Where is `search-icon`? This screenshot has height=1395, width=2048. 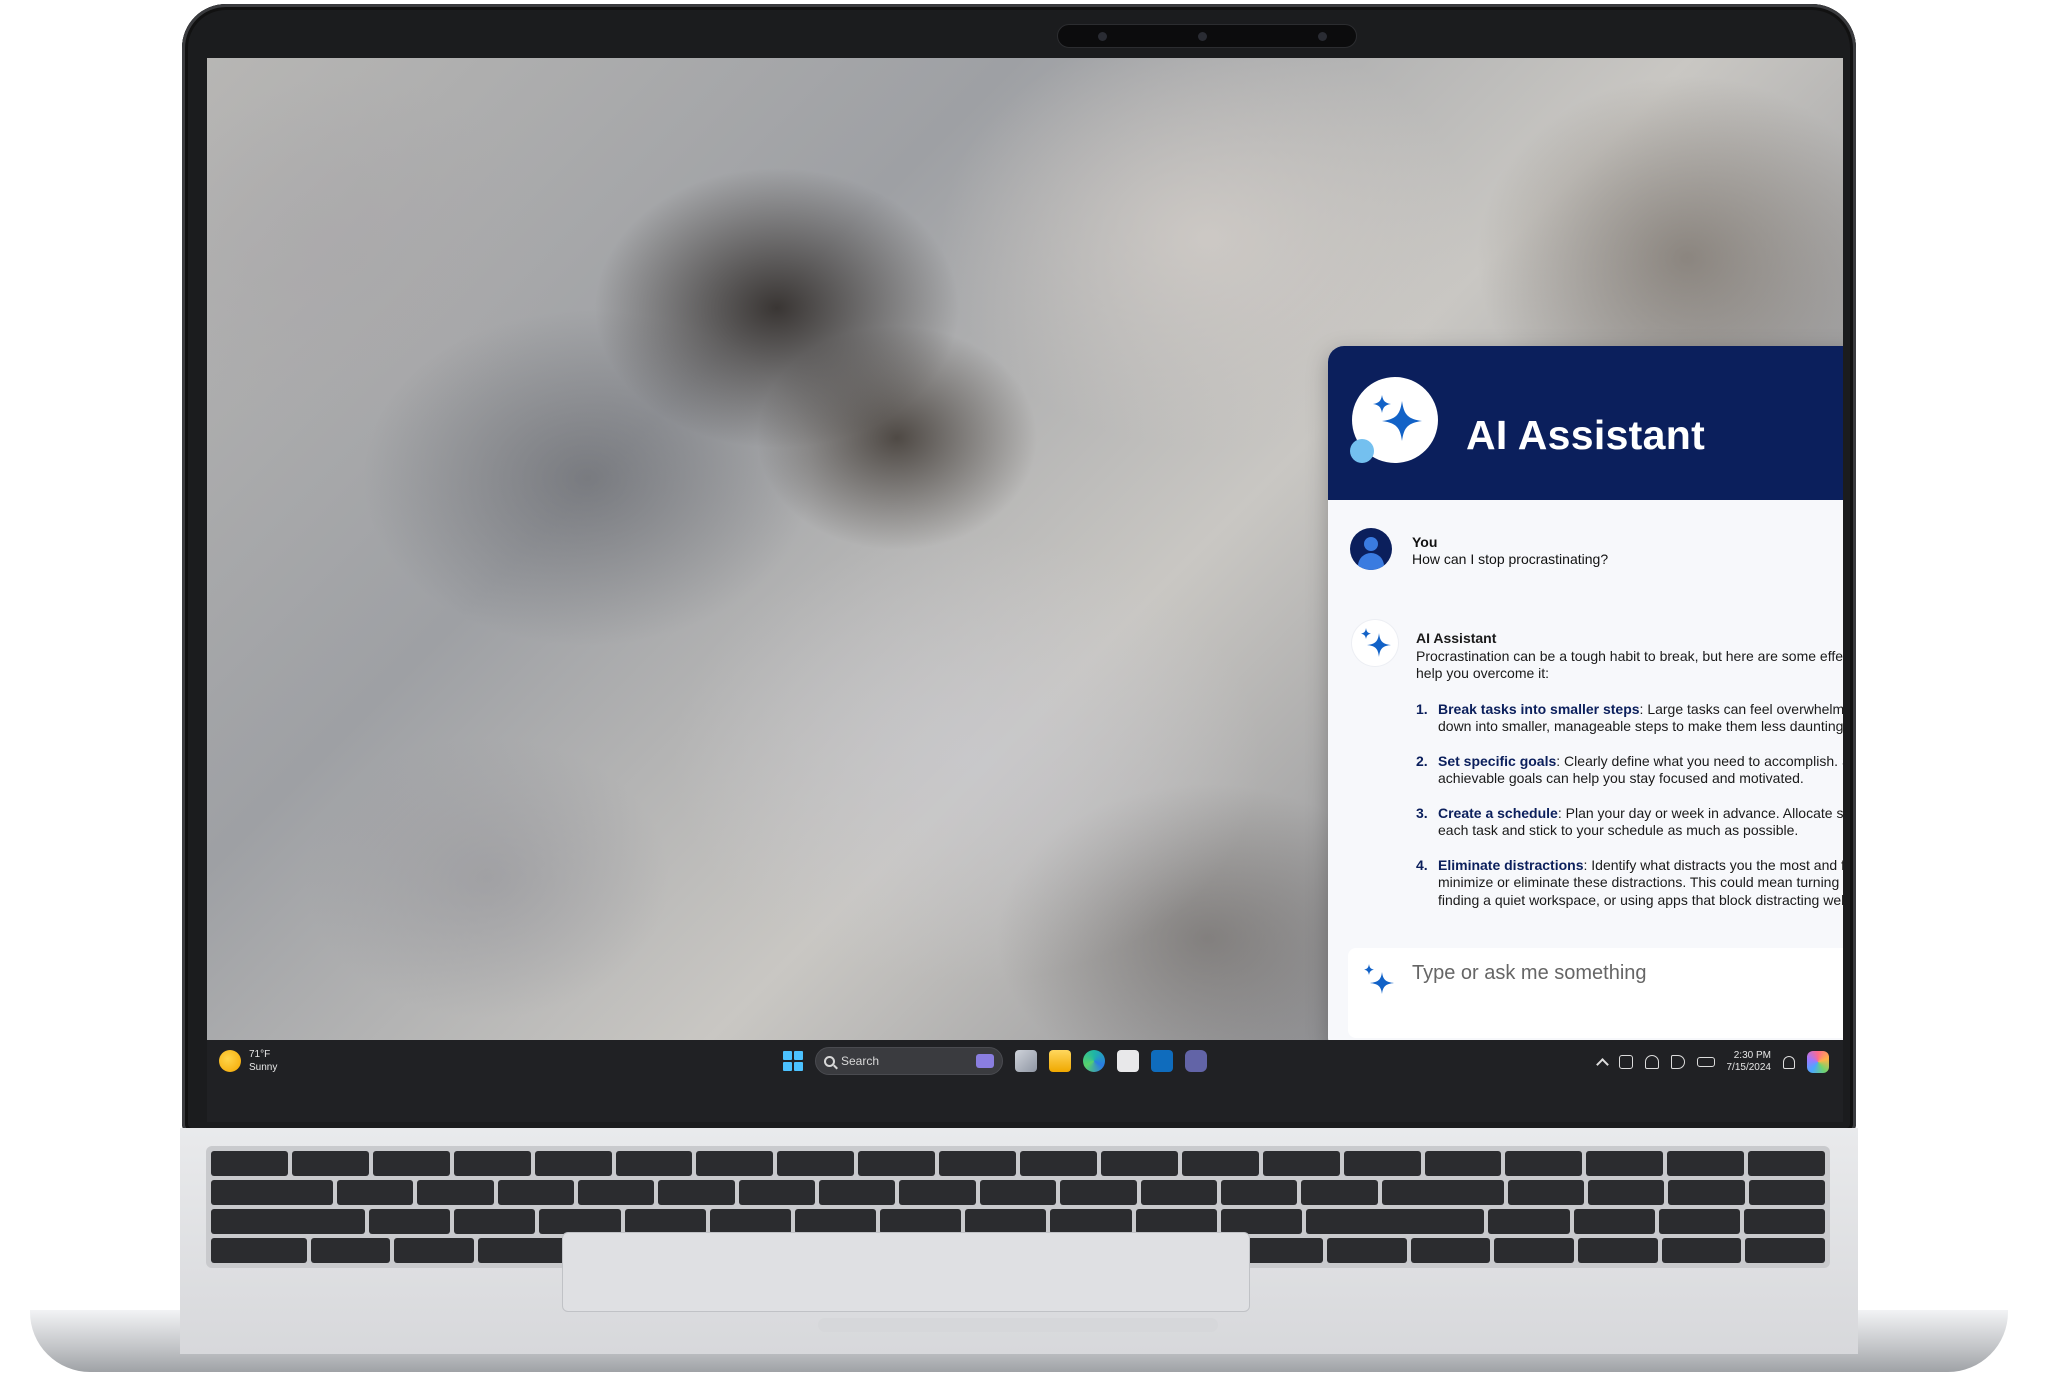
search-icon is located at coordinates (829, 1061).